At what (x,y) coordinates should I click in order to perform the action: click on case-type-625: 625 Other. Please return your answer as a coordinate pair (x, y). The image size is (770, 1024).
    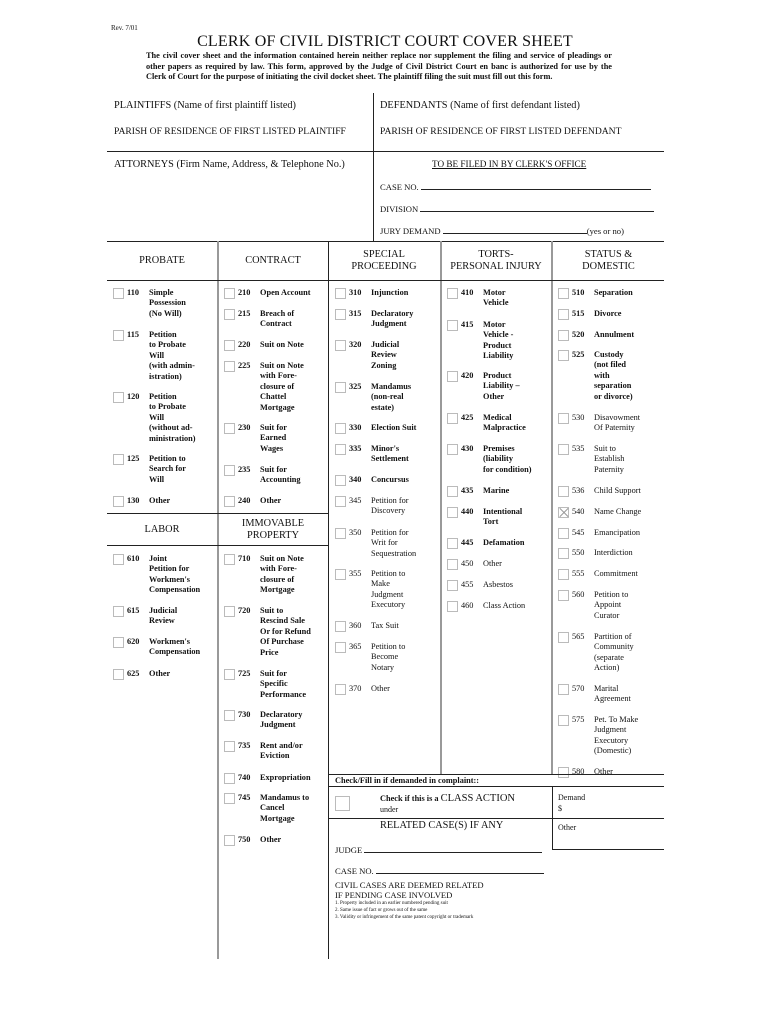
    Looking at the image, I should click on (141, 674).